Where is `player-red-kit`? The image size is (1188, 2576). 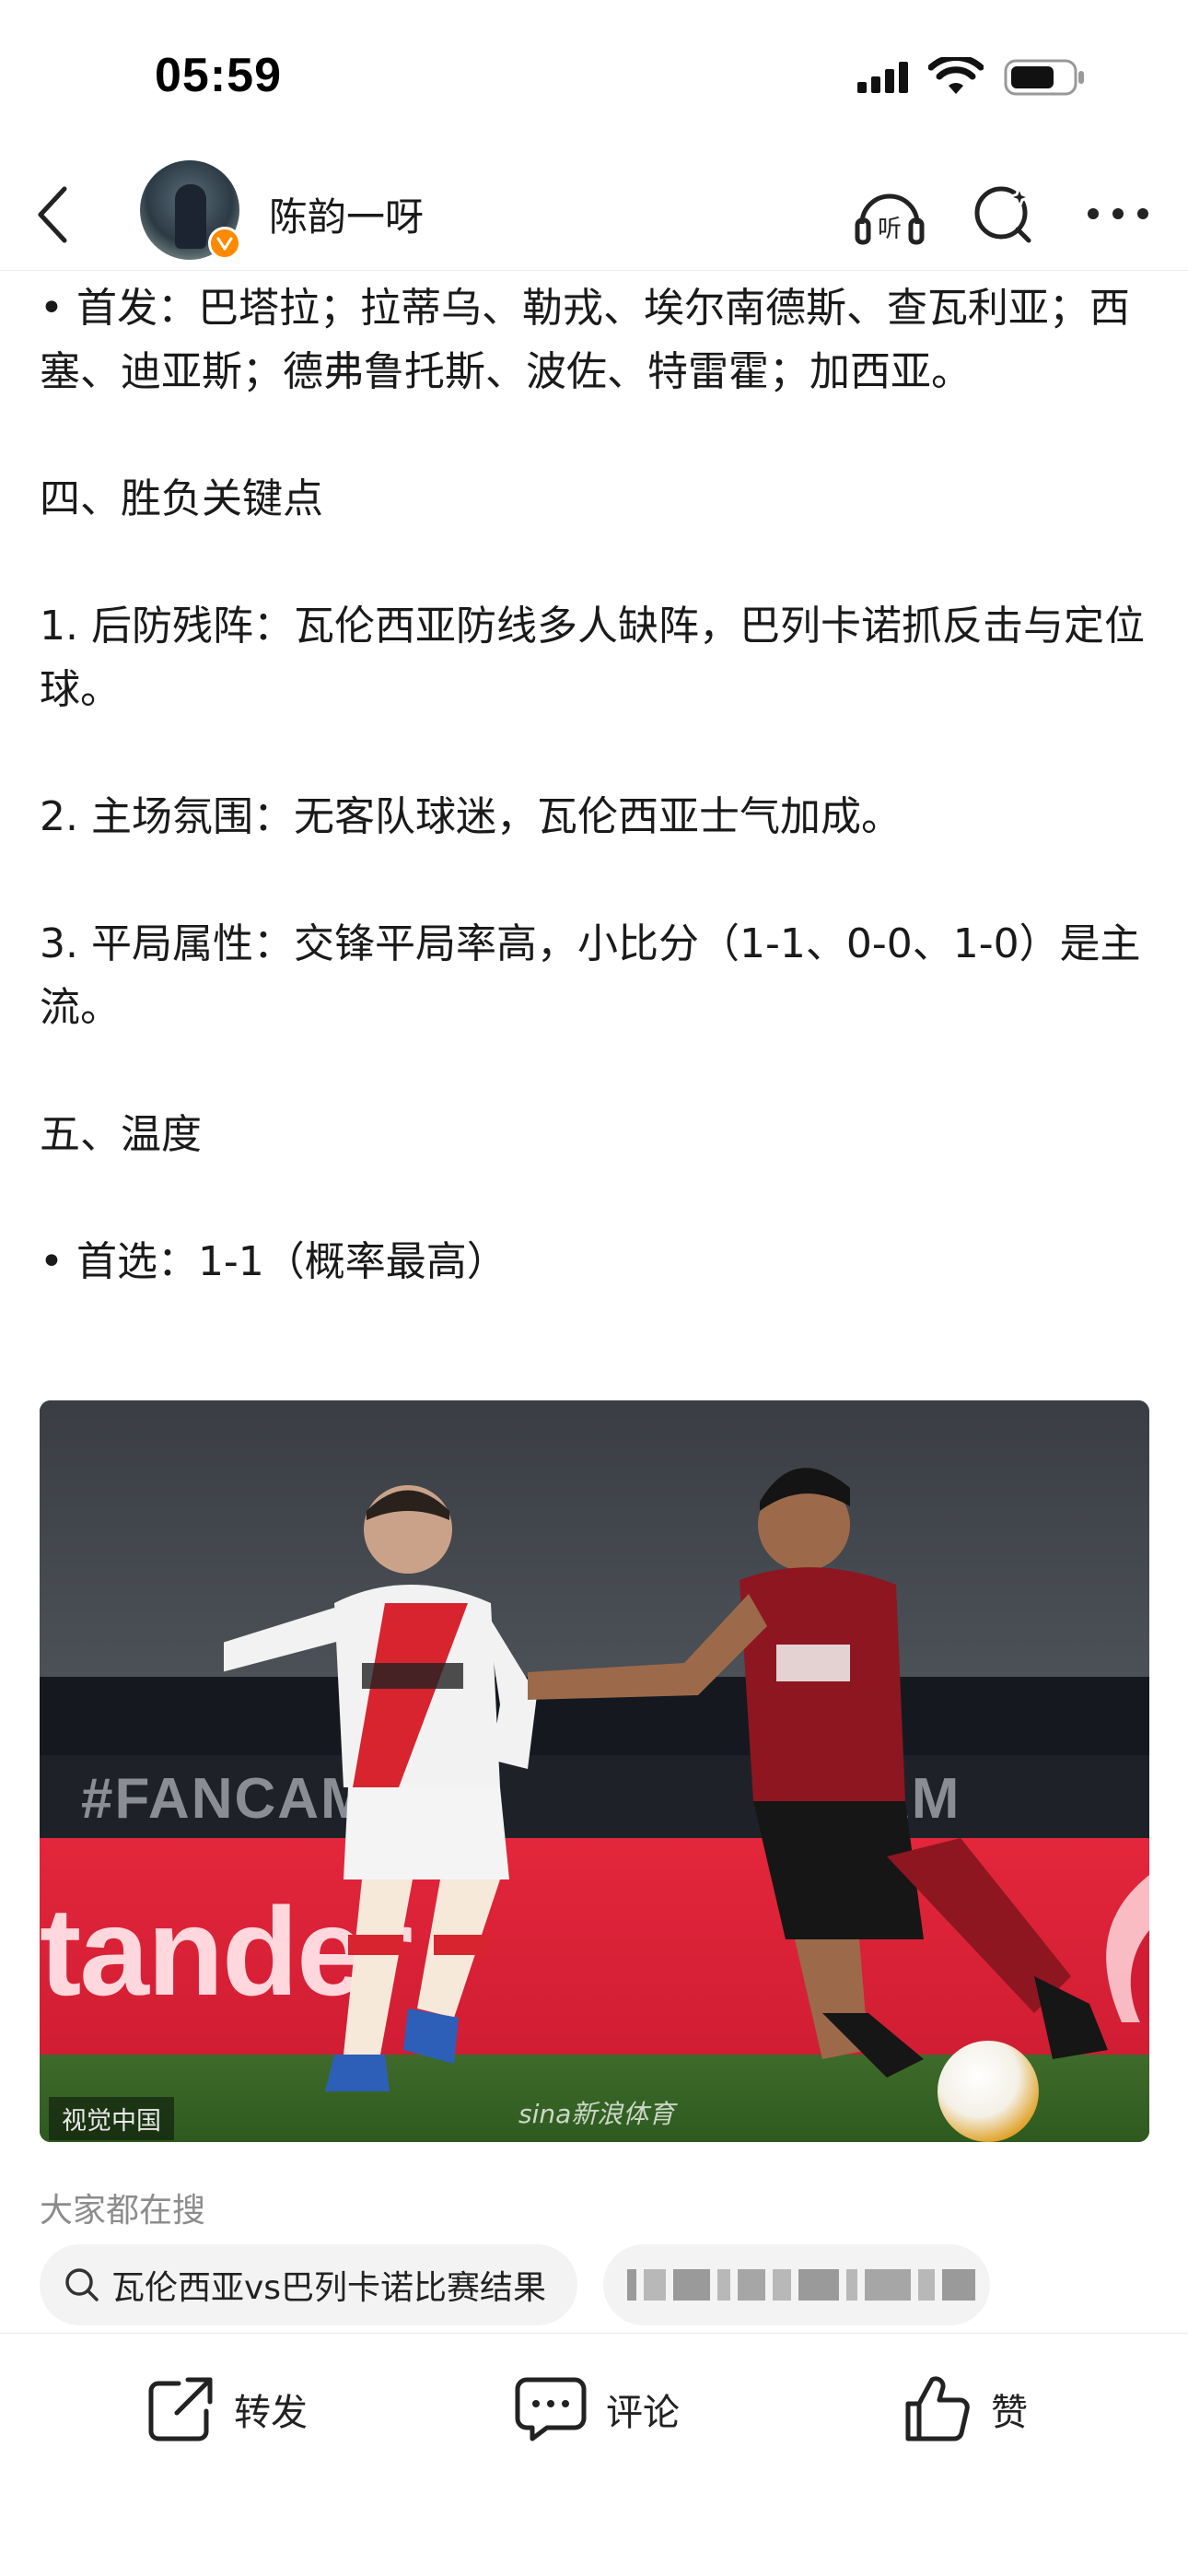 player-red-kit is located at coordinates (818, 1773).